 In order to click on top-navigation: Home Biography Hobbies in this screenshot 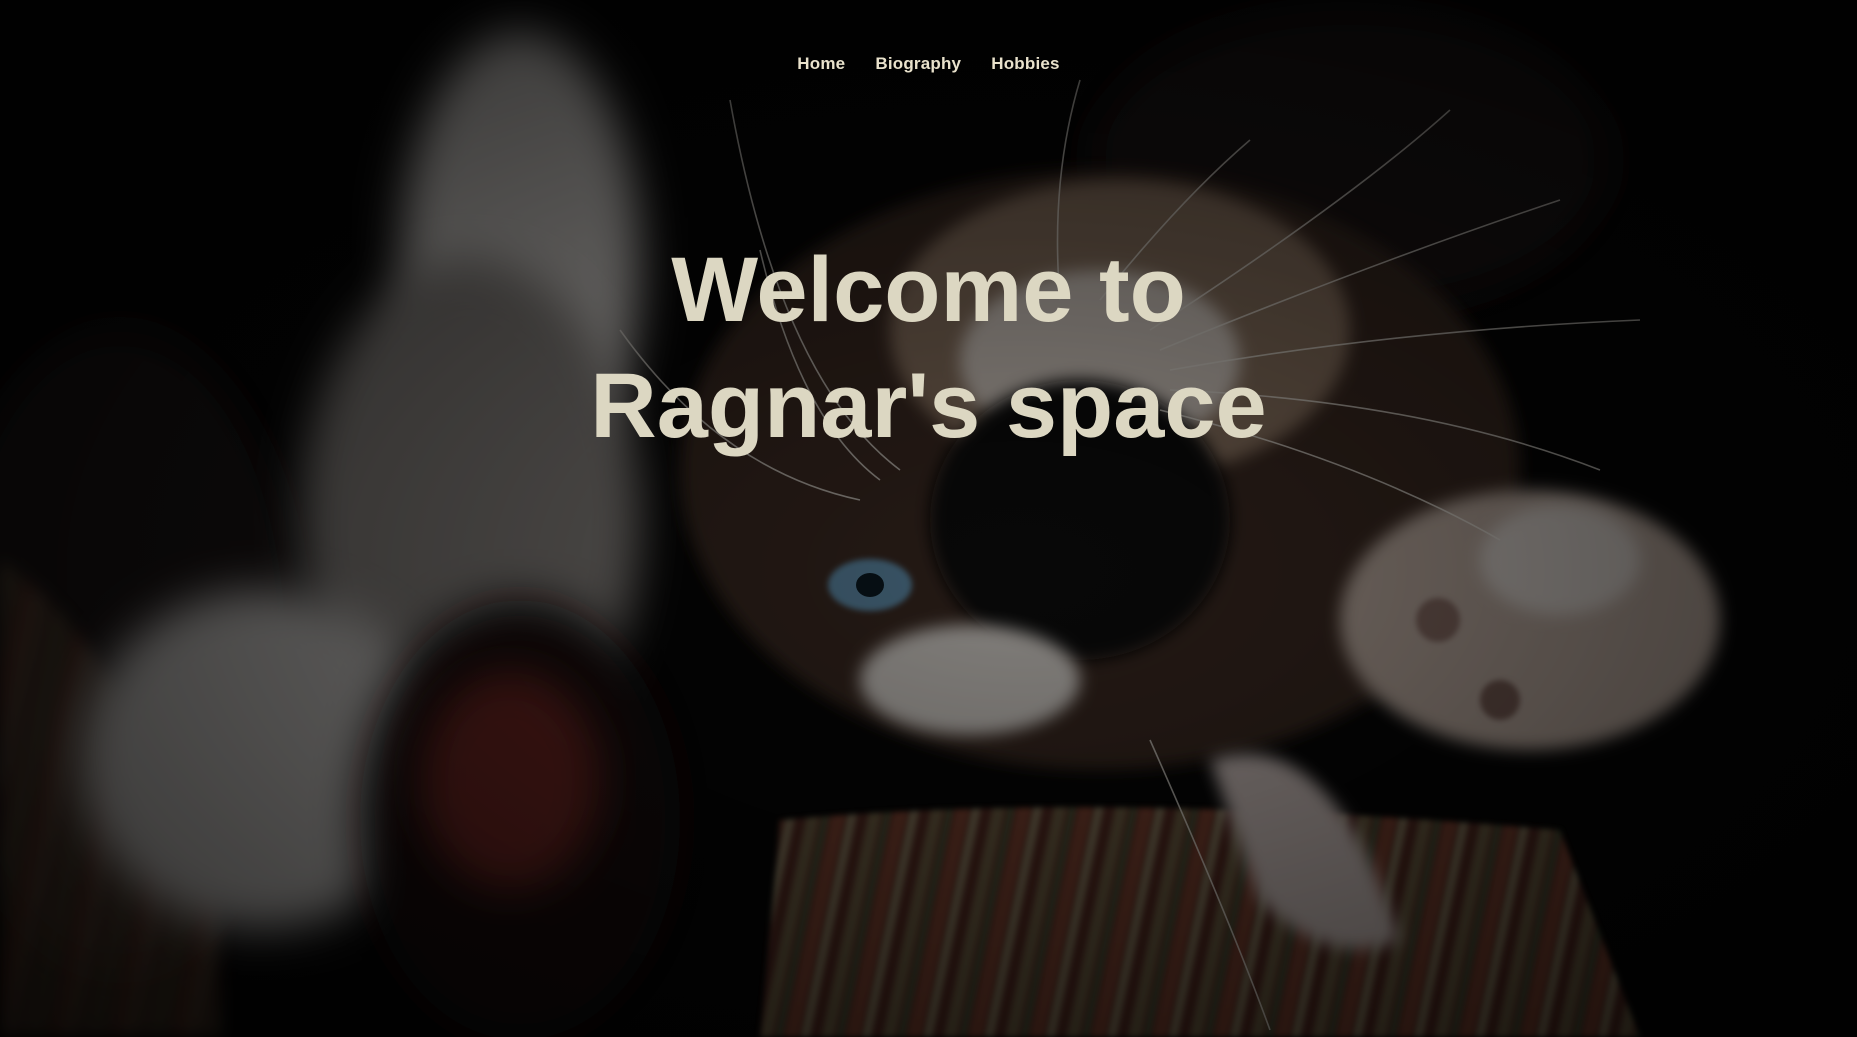, I will do `click(928, 64)`.